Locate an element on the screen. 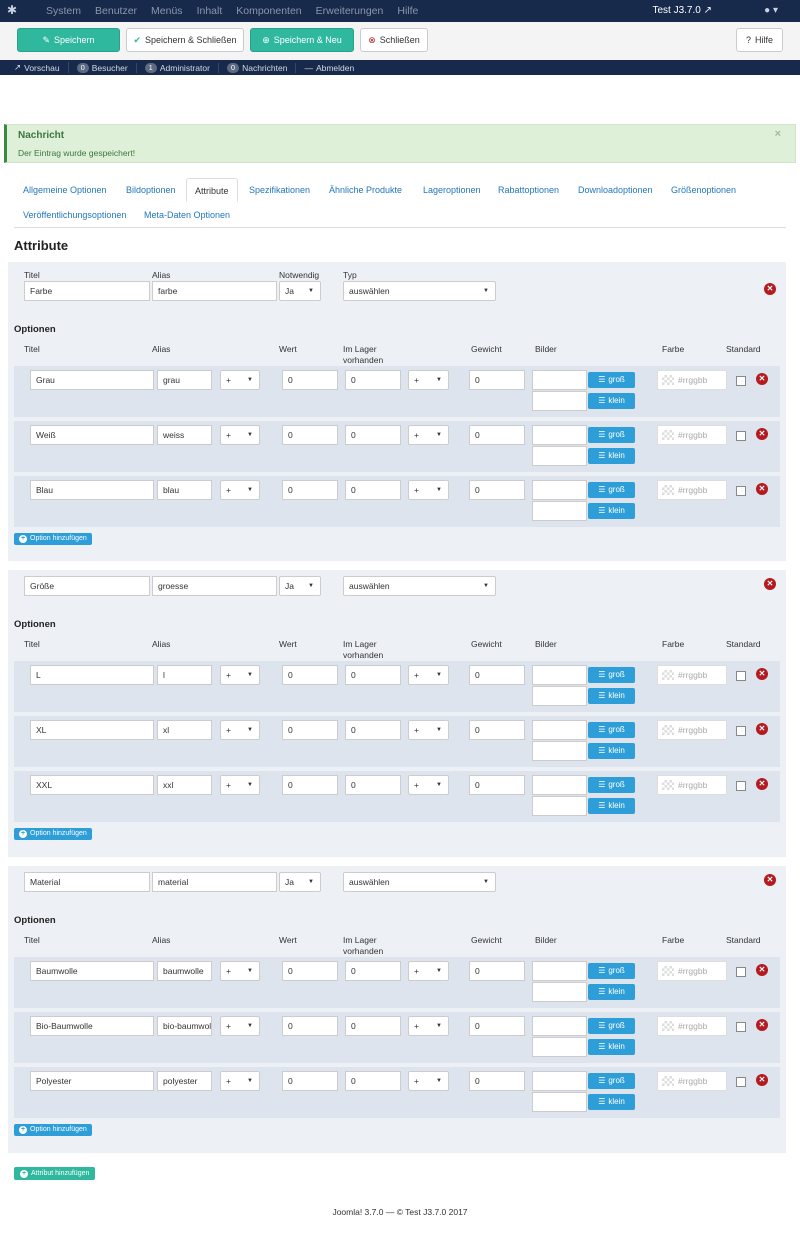 Image resolution: width=800 pixels, height=1233 pixels. option-alias-input: grau is located at coordinates (184, 380).